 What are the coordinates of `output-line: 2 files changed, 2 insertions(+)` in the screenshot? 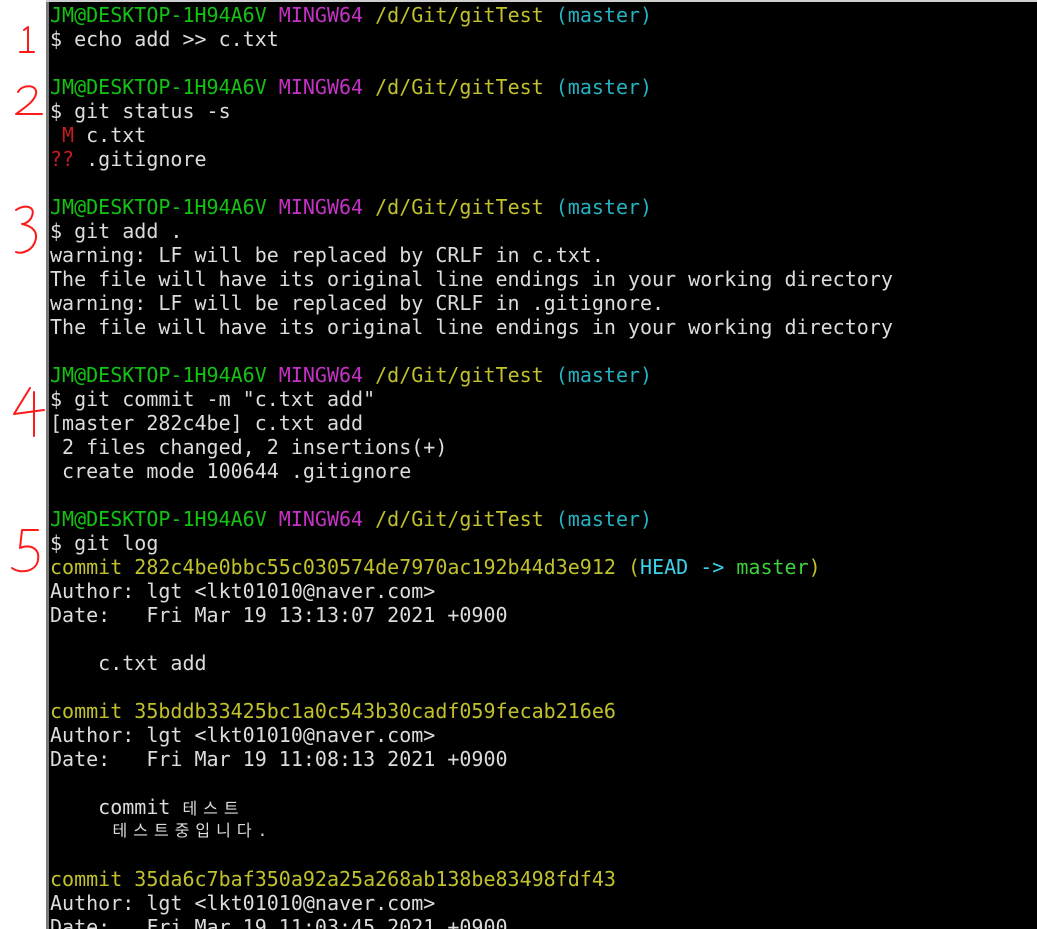 It's located at (249, 447).